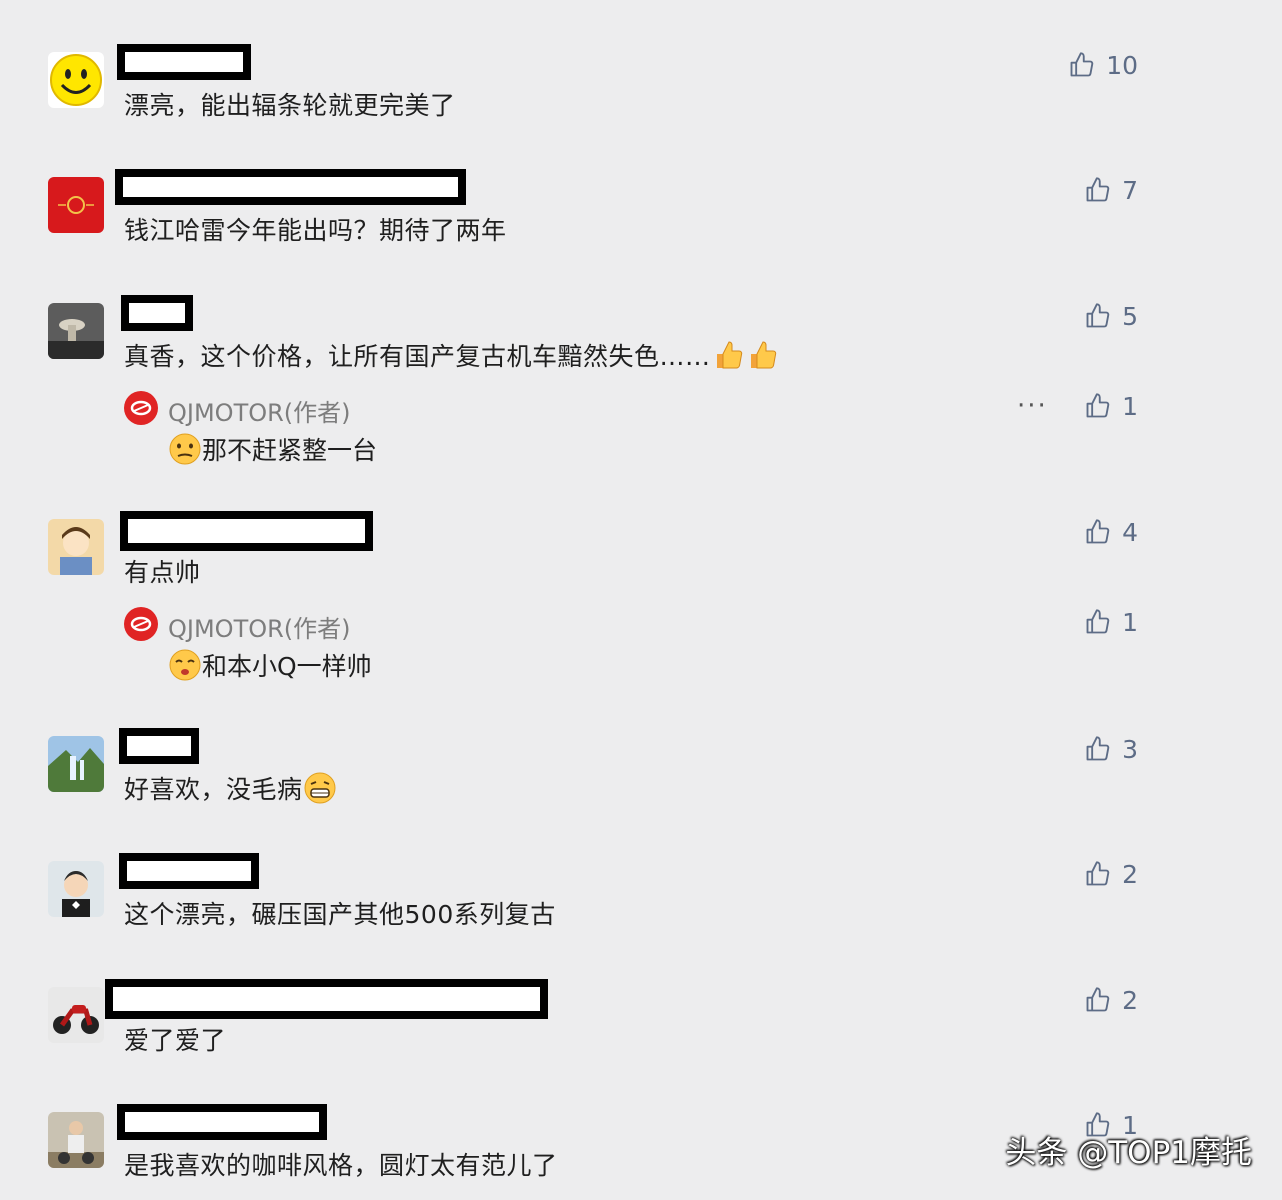  What do you see at coordinates (162, 572) in the screenshot?
I see `comment-text: 有点帅` at bounding box center [162, 572].